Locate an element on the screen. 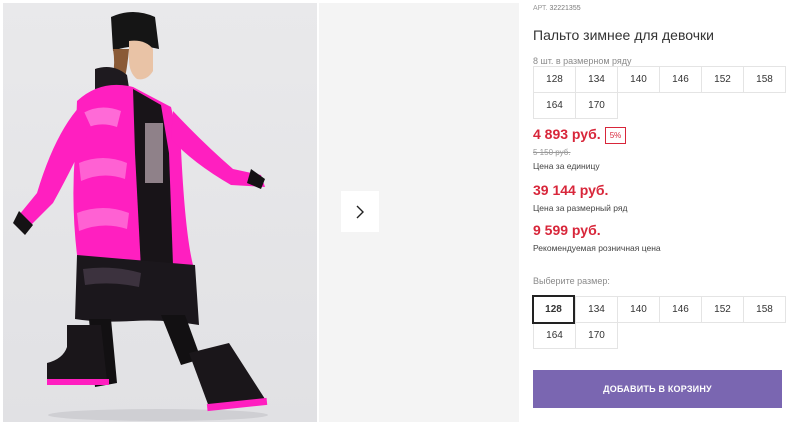 The image size is (800, 425). add-to-cart-button: ДОБАВИТЬ В КОРЗИНУ is located at coordinates (657, 389).